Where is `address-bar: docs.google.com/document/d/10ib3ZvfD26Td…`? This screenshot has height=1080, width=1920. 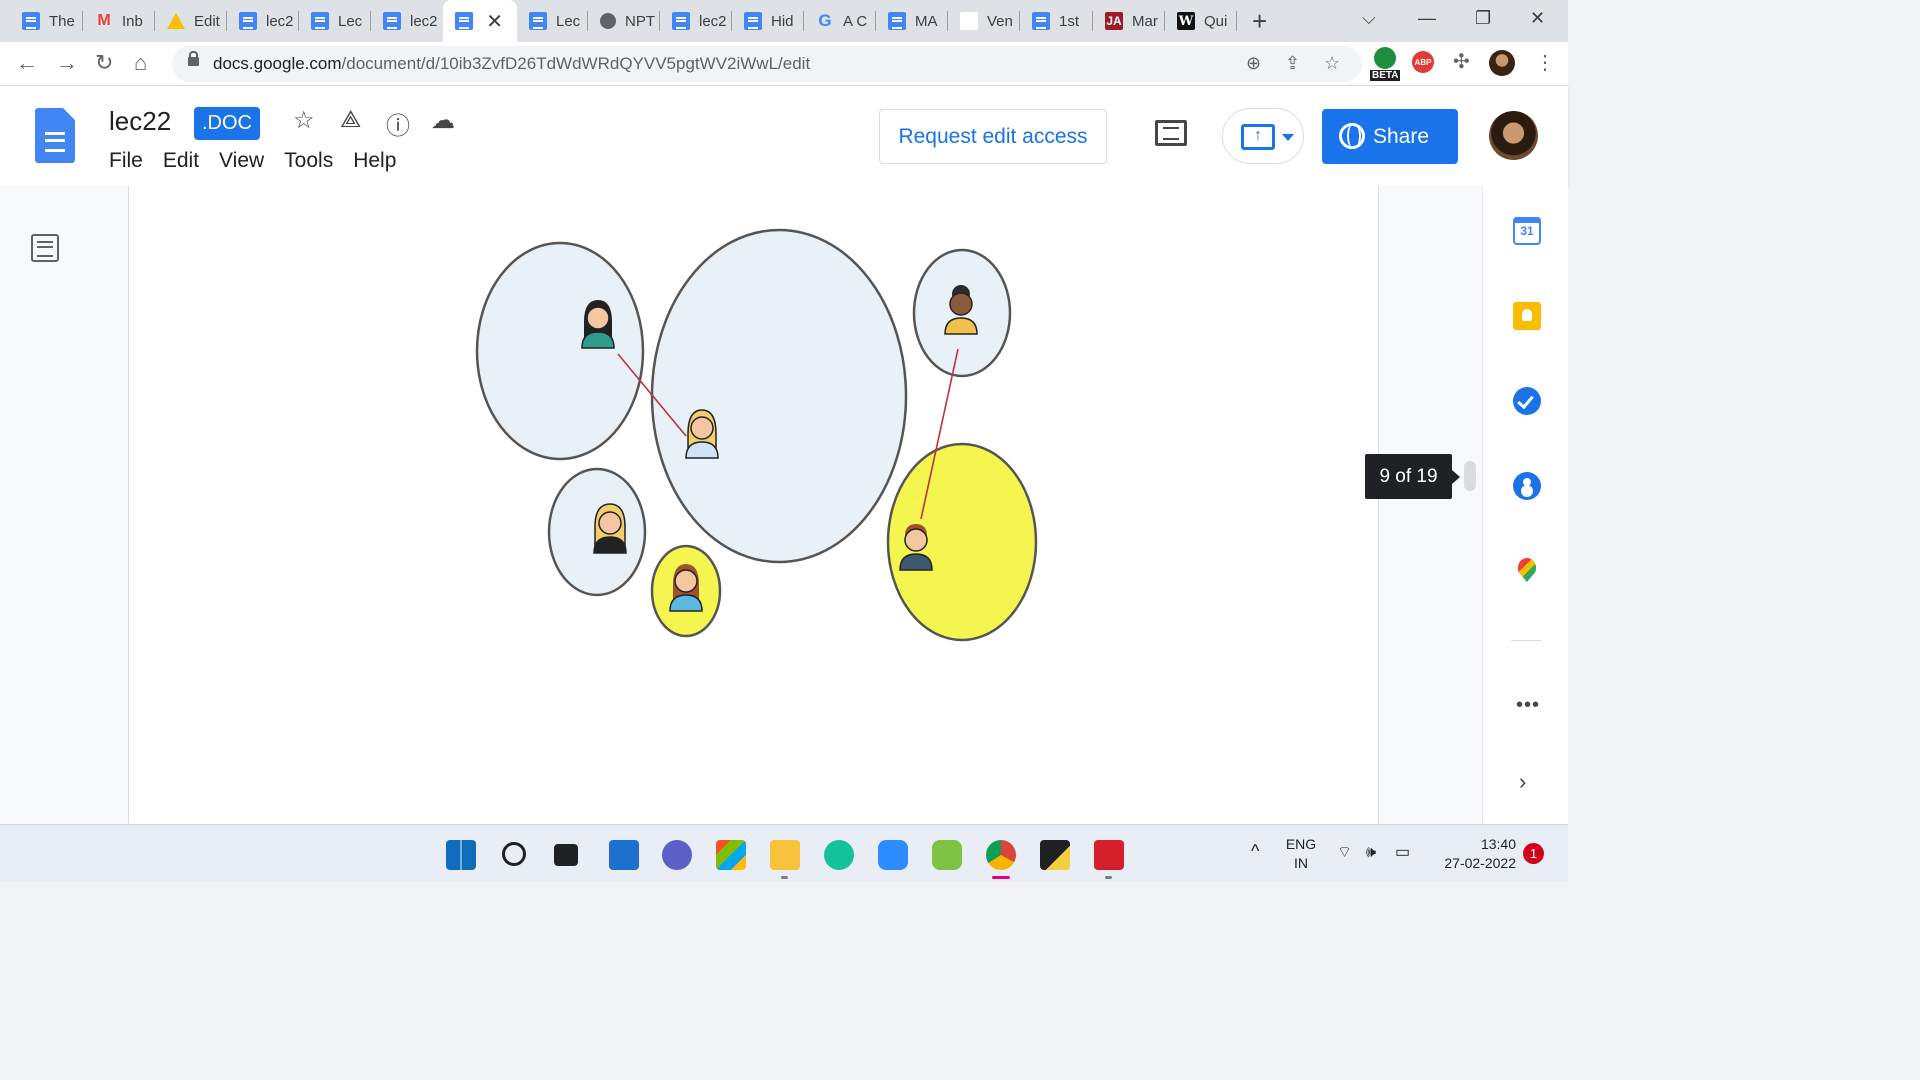
address-bar: docs.google.com/document/d/10ib3ZvfD26Td… is located at coordinates (767, 64).